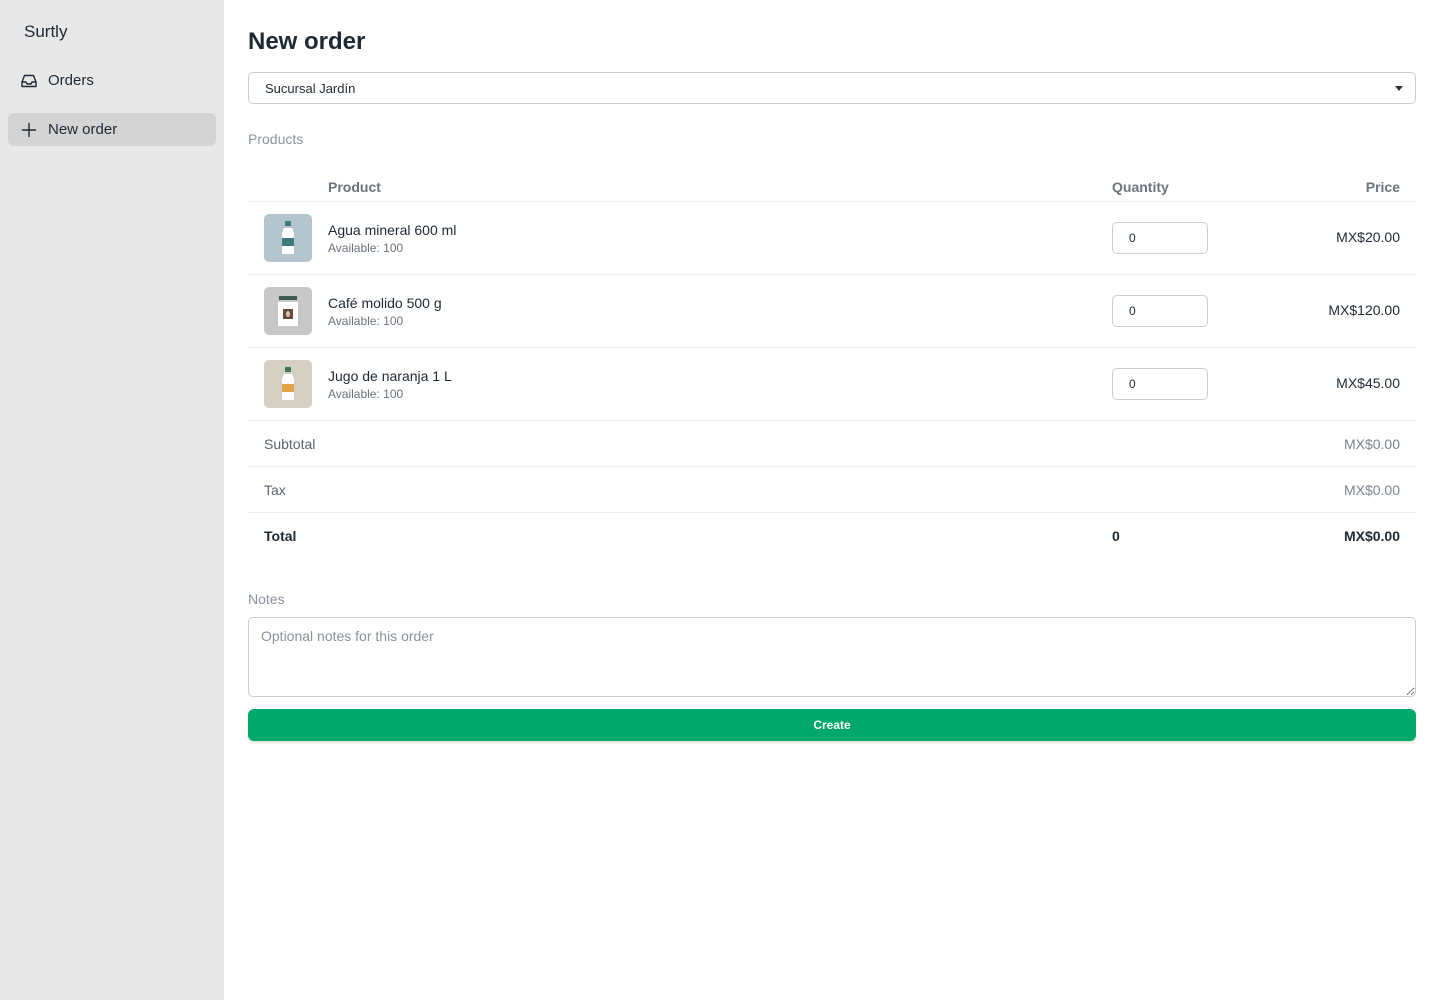 Image resolution: width=1440 pixels, height=1000 pixels. I want to click on sidebar-item-orders: Orders, so click(112, 80).